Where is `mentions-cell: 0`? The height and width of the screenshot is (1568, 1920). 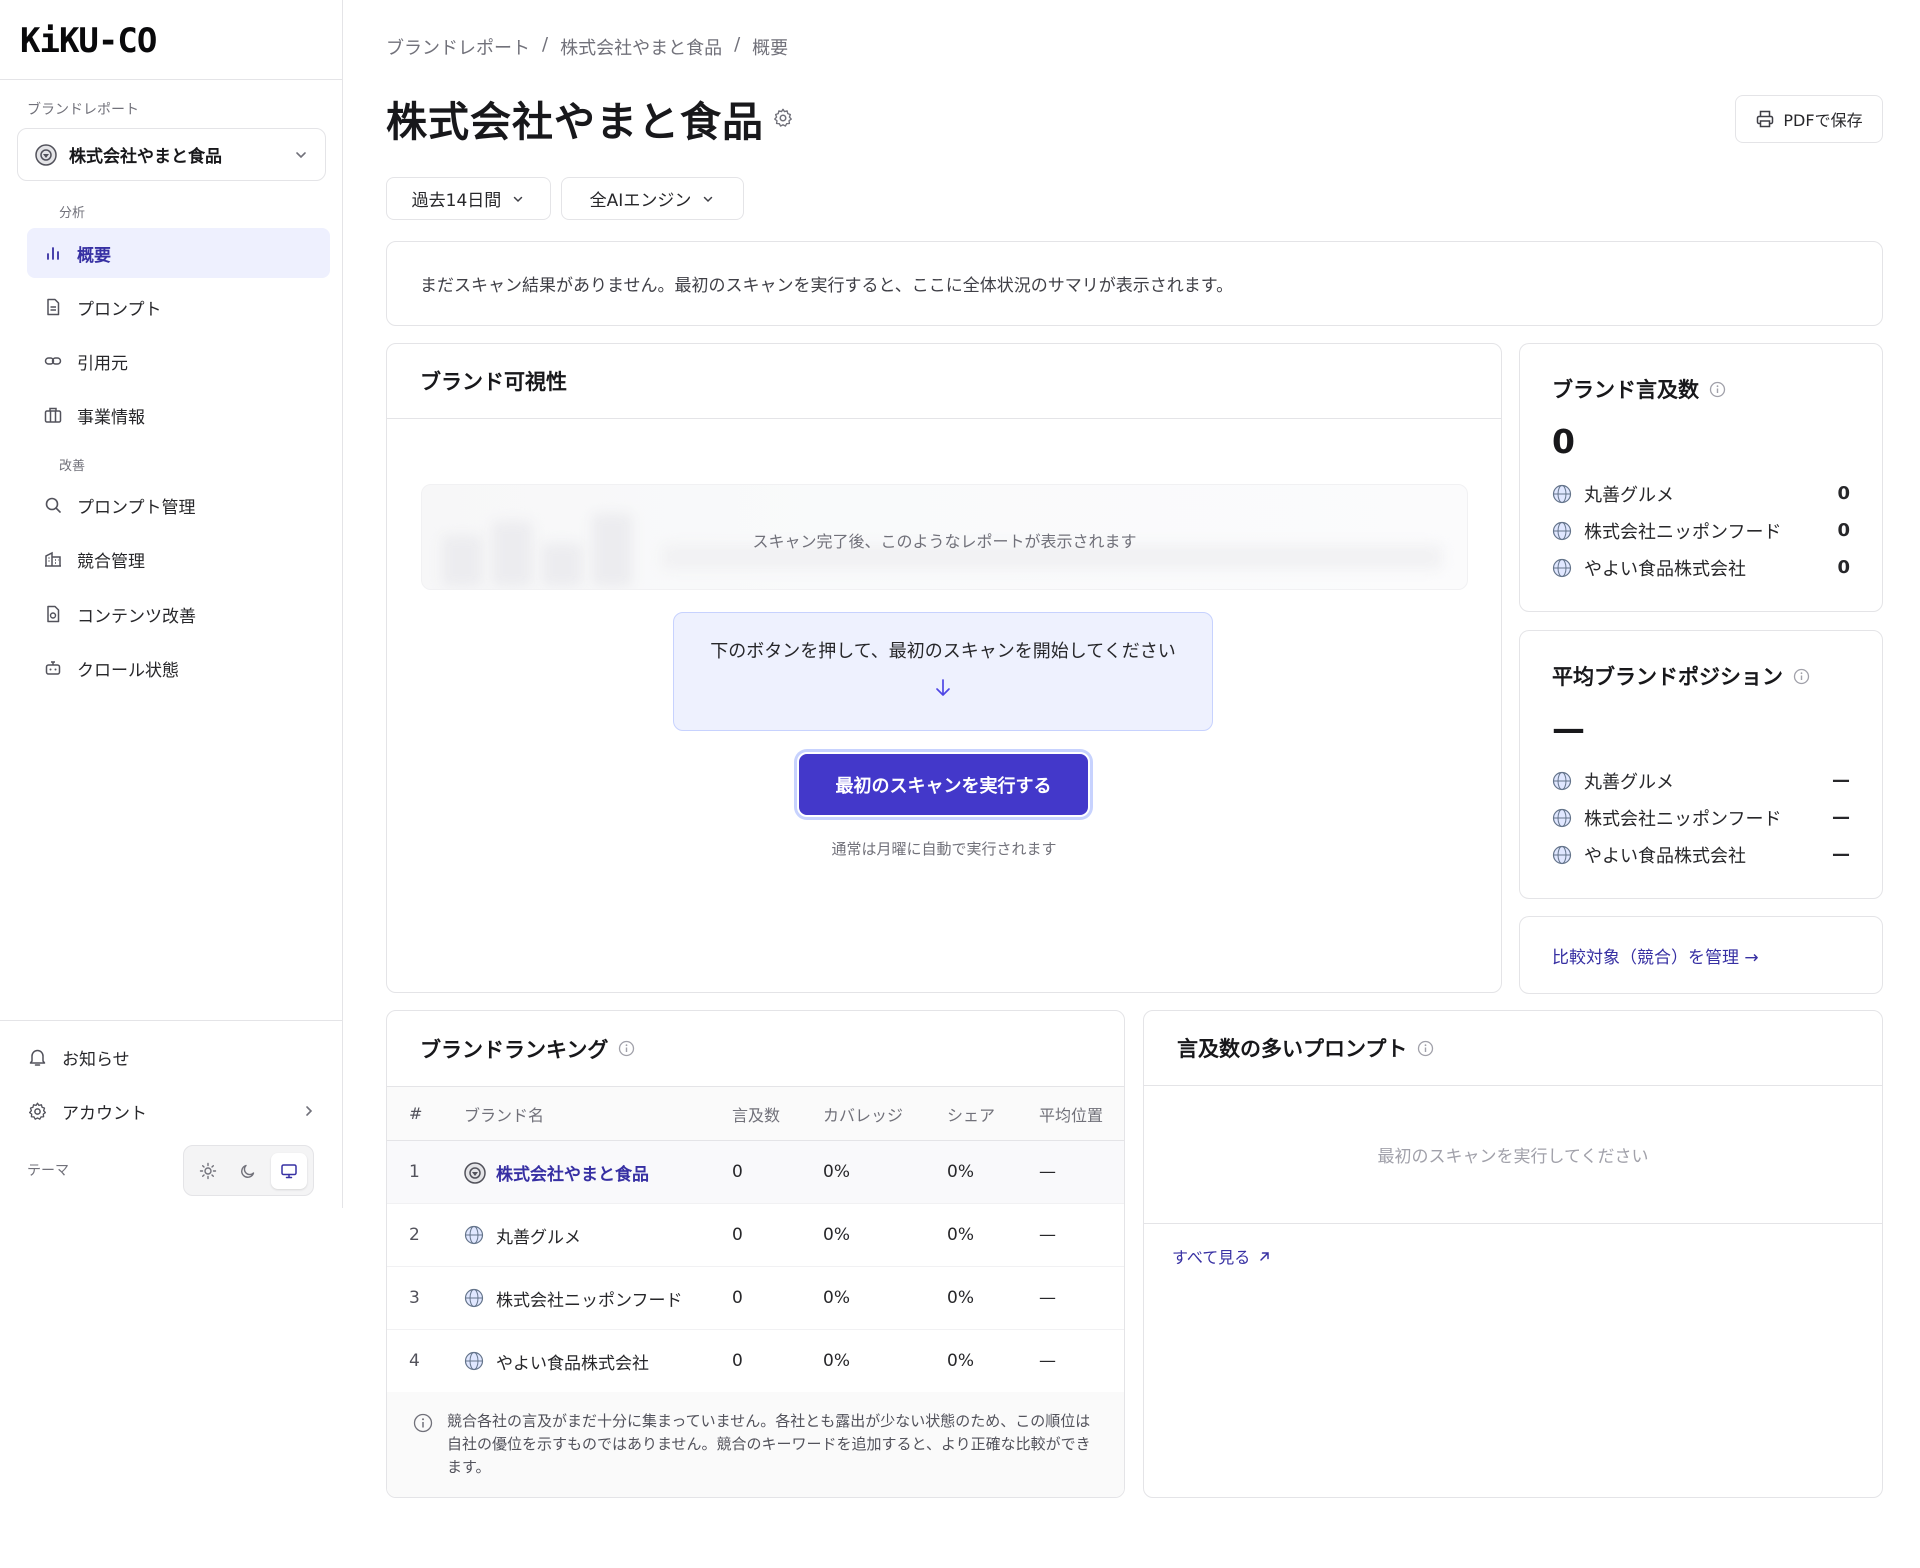
mentions-cell: 0 is located at coordinates (777, 1172).